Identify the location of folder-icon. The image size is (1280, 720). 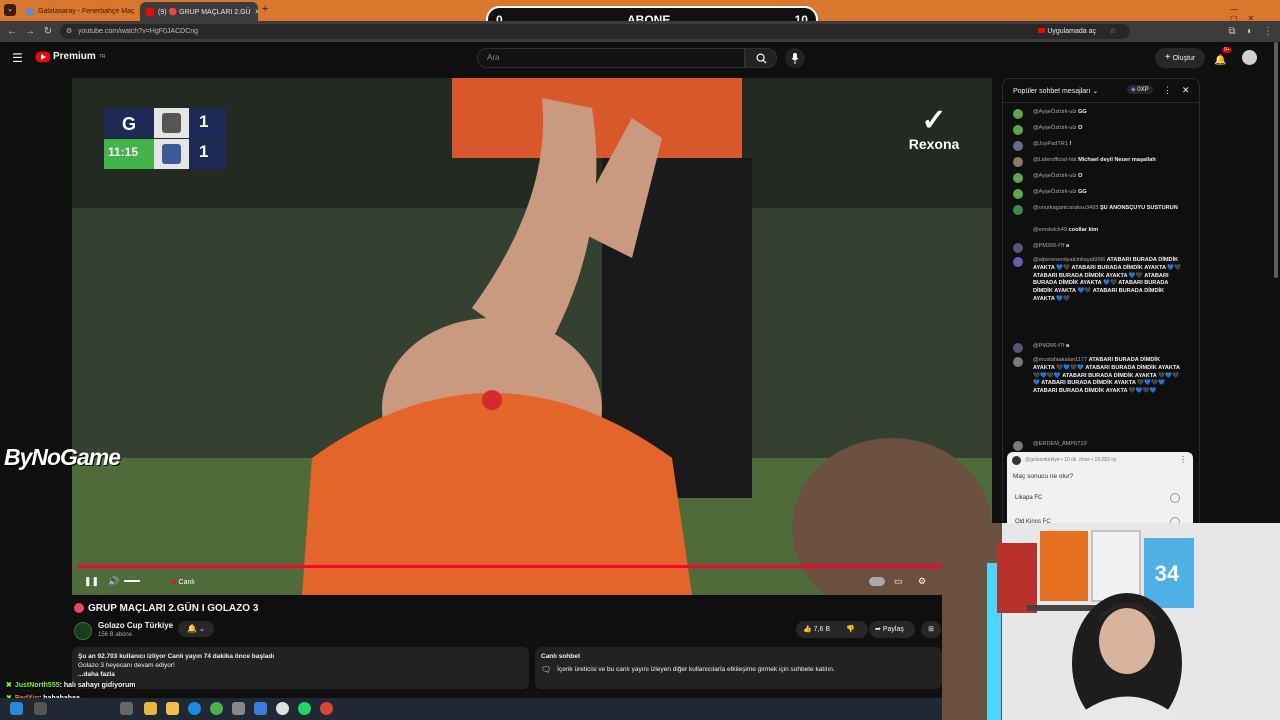
(172, 708).